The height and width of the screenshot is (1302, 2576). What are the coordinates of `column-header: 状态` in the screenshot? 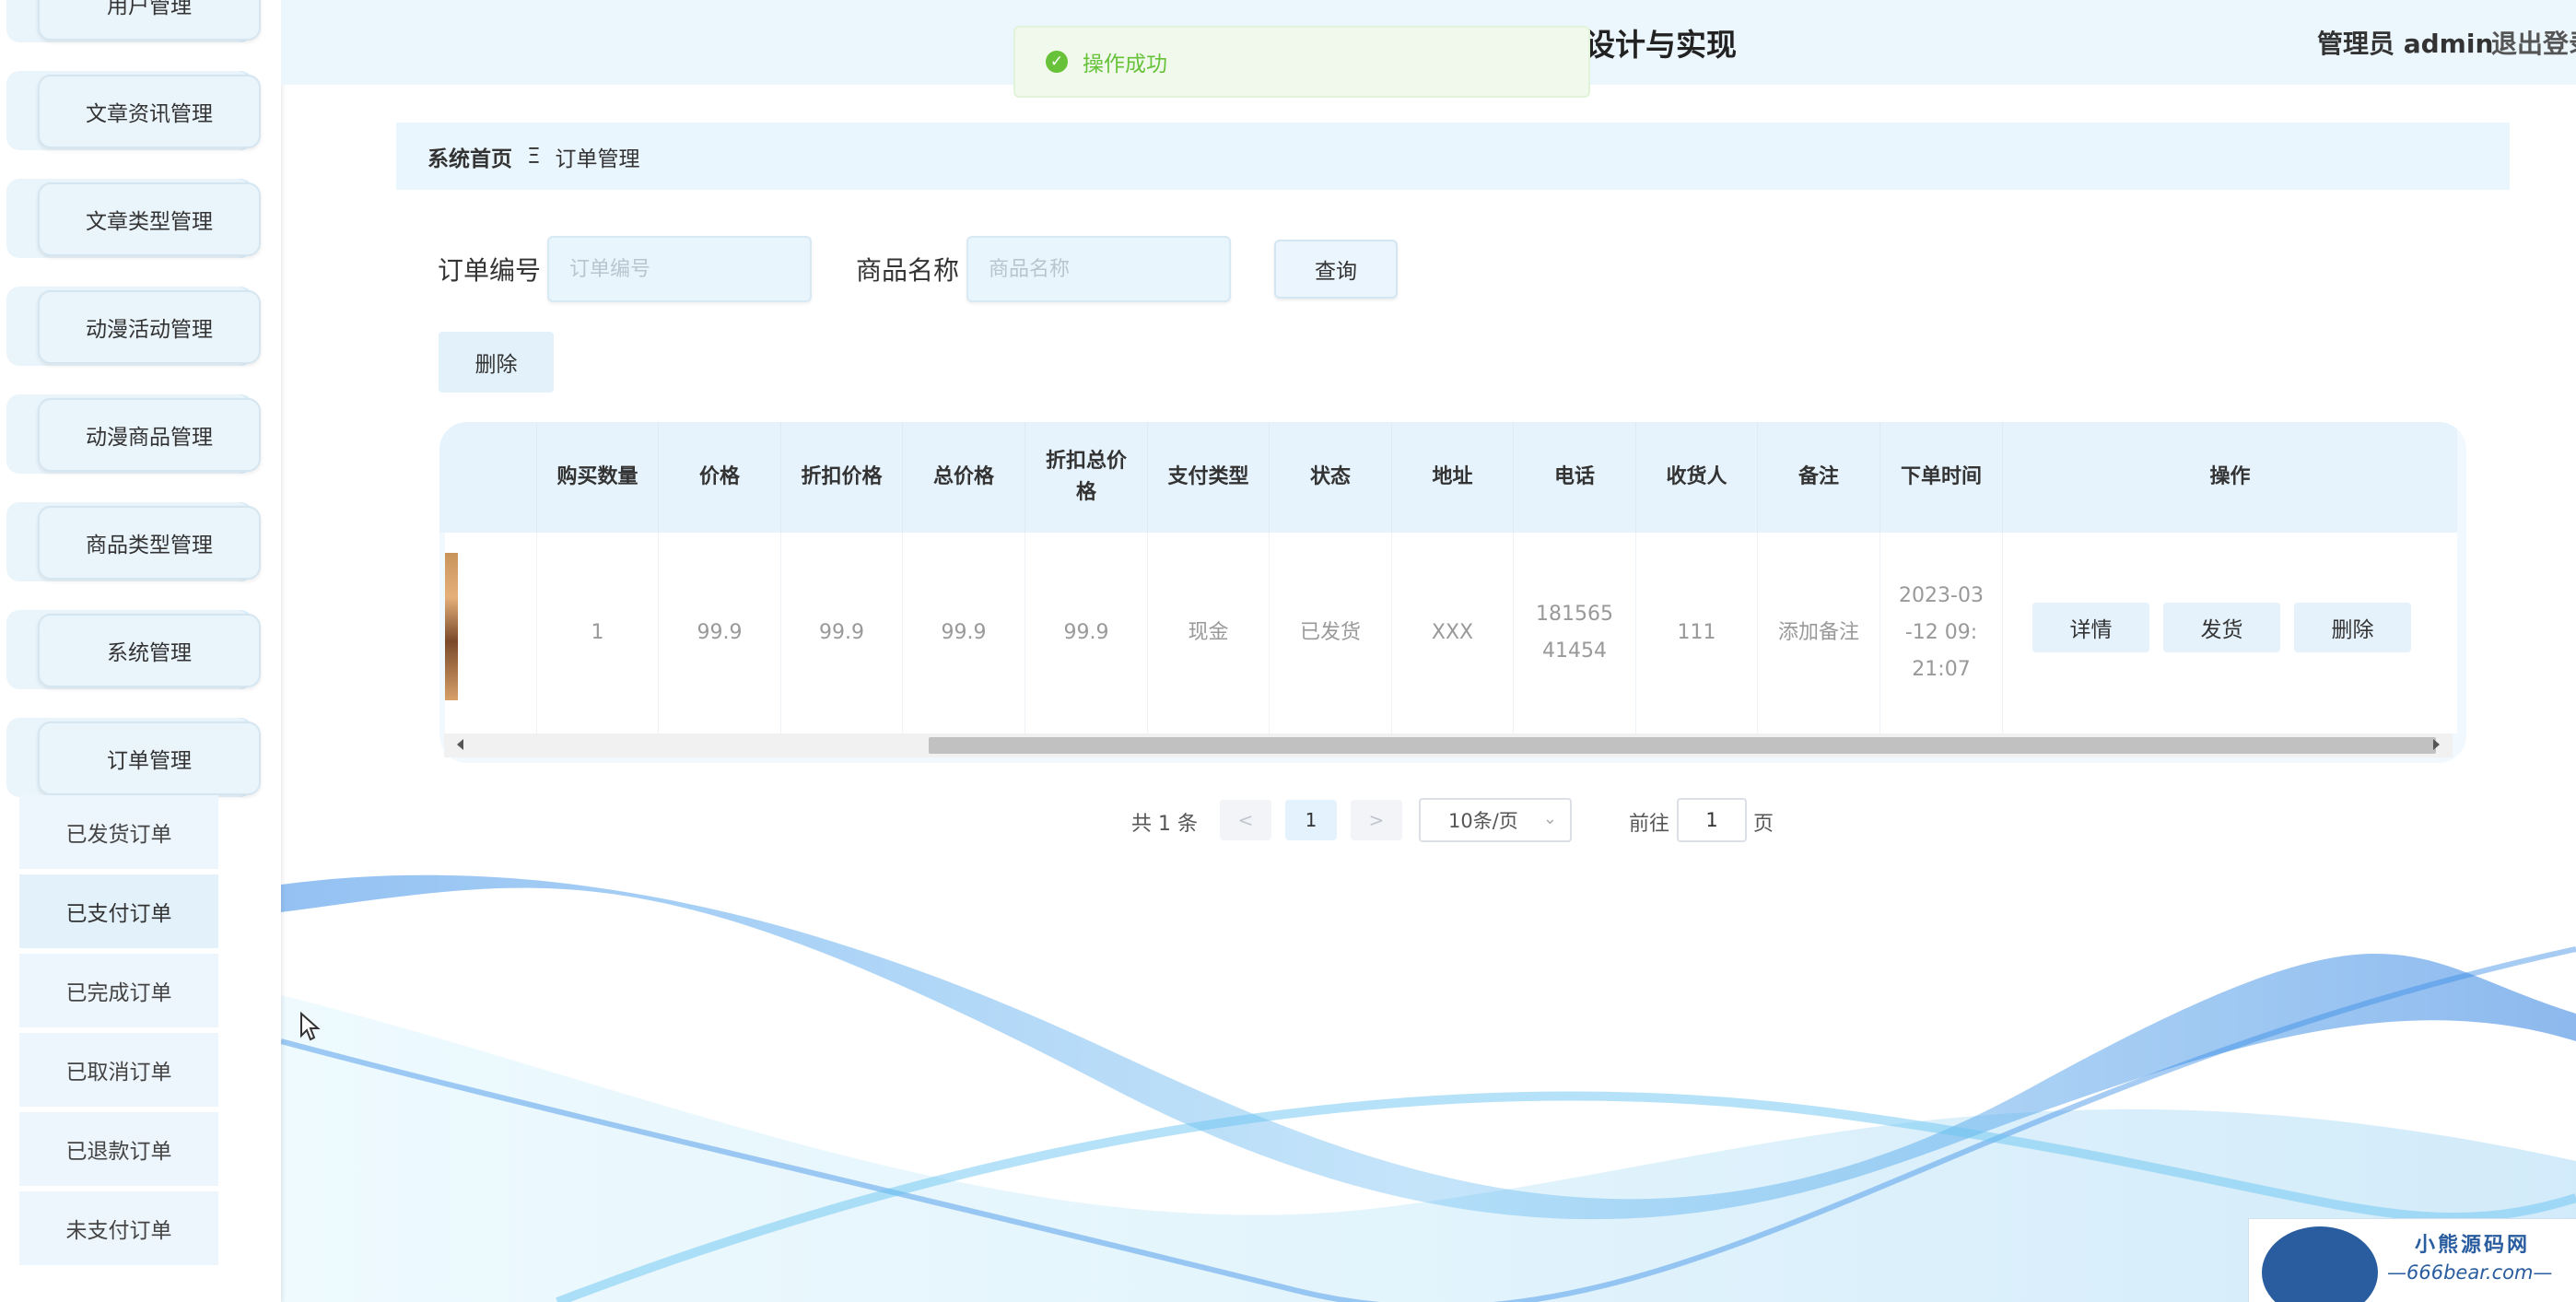 It's located at (1331, 477).